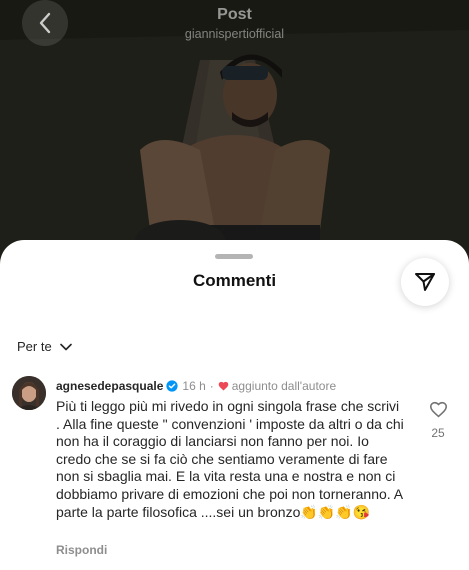 This screenshot has width=469, height=570. What do you see at coordinates (81, 550) in the screenshot?
I see `reply-button: Rispondi` at bounding box center [81, 550].